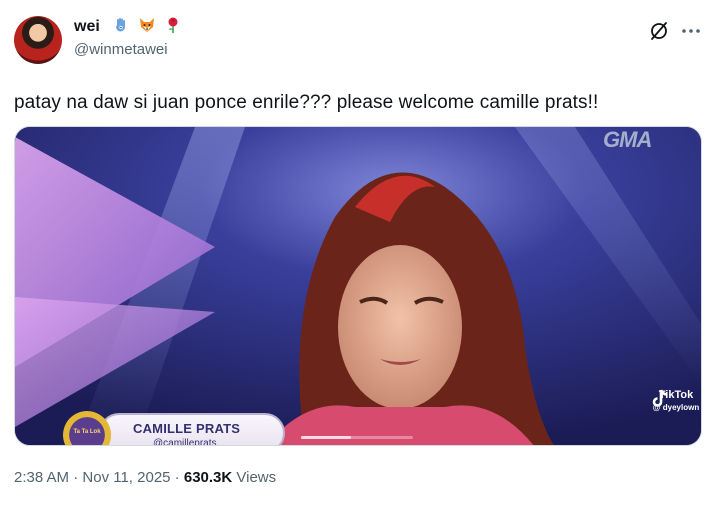 Image resolution: width=716 pixels, height=505 pixels. I want to click on show-badge: Ta Ta Lok, so click(87, 428).